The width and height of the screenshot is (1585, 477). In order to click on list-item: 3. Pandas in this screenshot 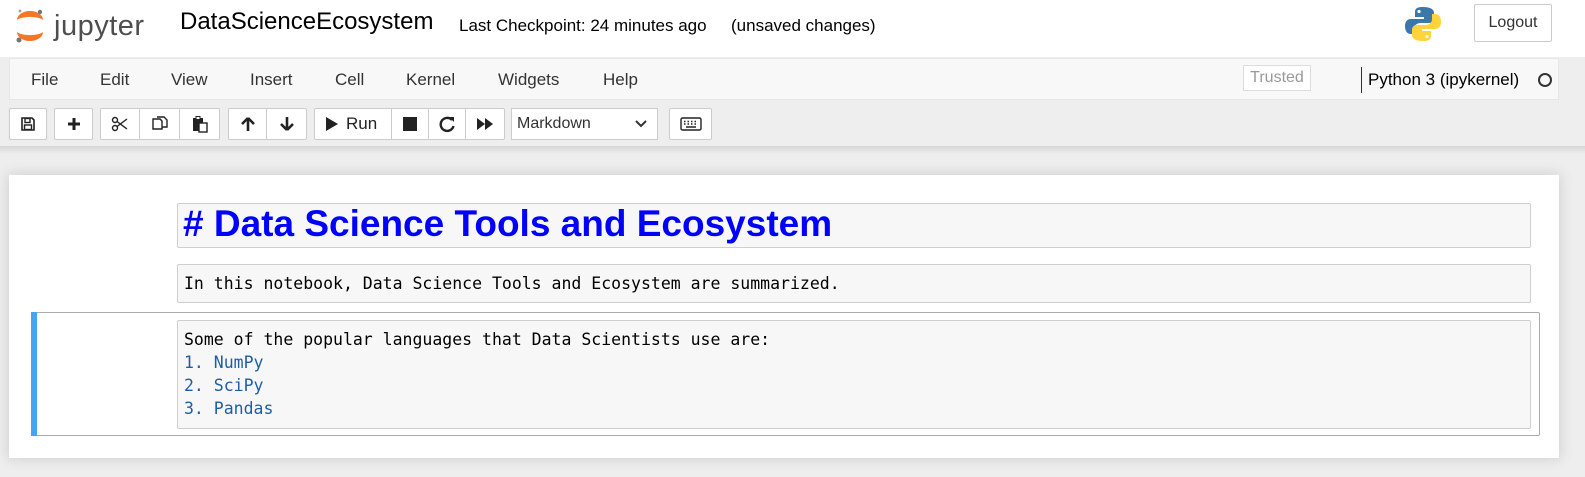, I will do `click(229, 408)`.